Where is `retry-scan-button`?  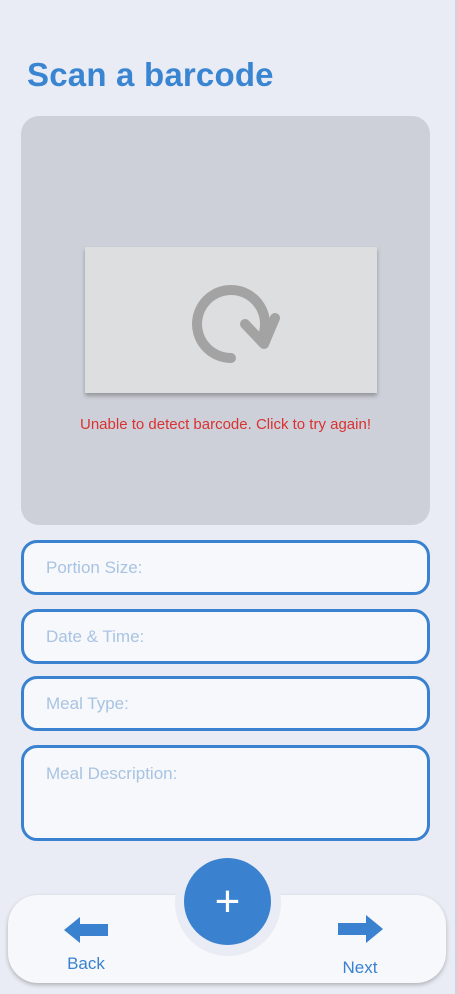 retry-scan-button is located at coordinates (231, 320).